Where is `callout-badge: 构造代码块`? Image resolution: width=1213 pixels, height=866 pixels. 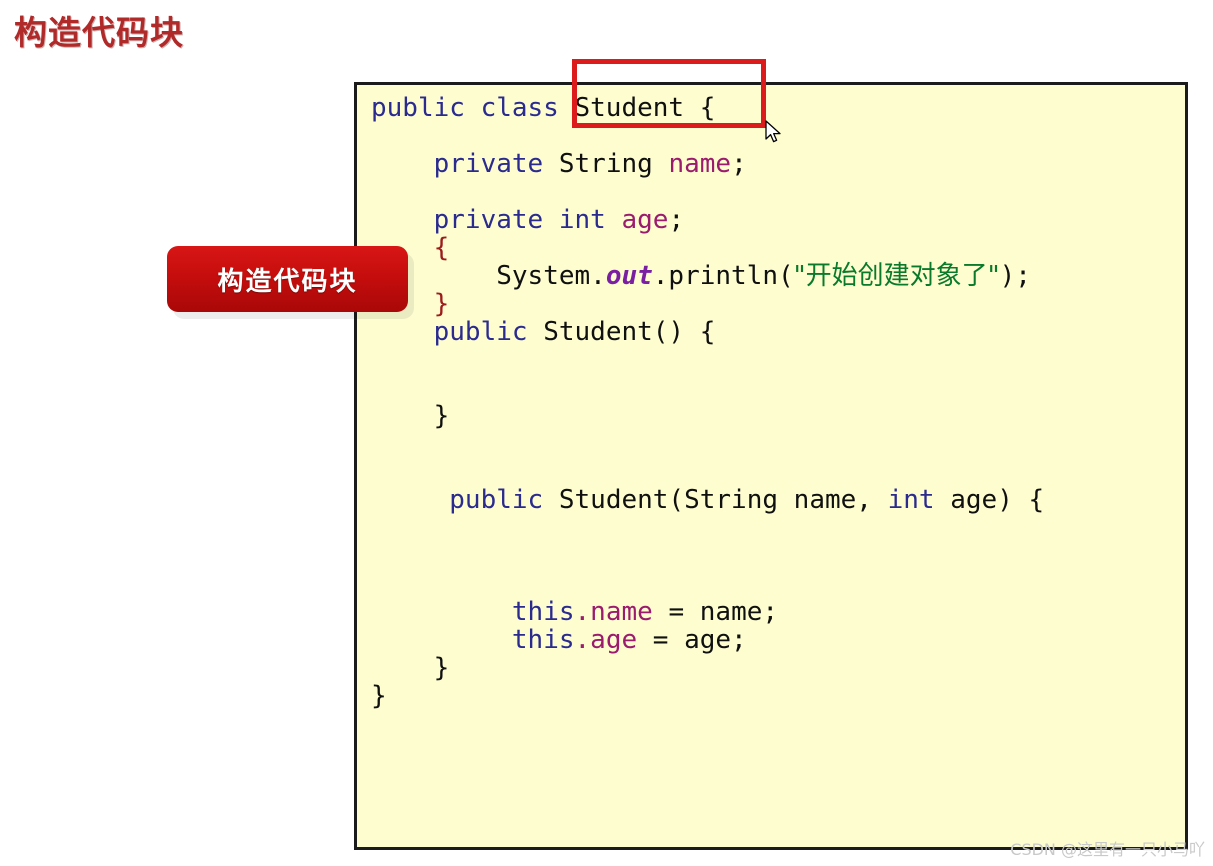 callout-badge: 构造代码块 is located at coordinates (287, 279).